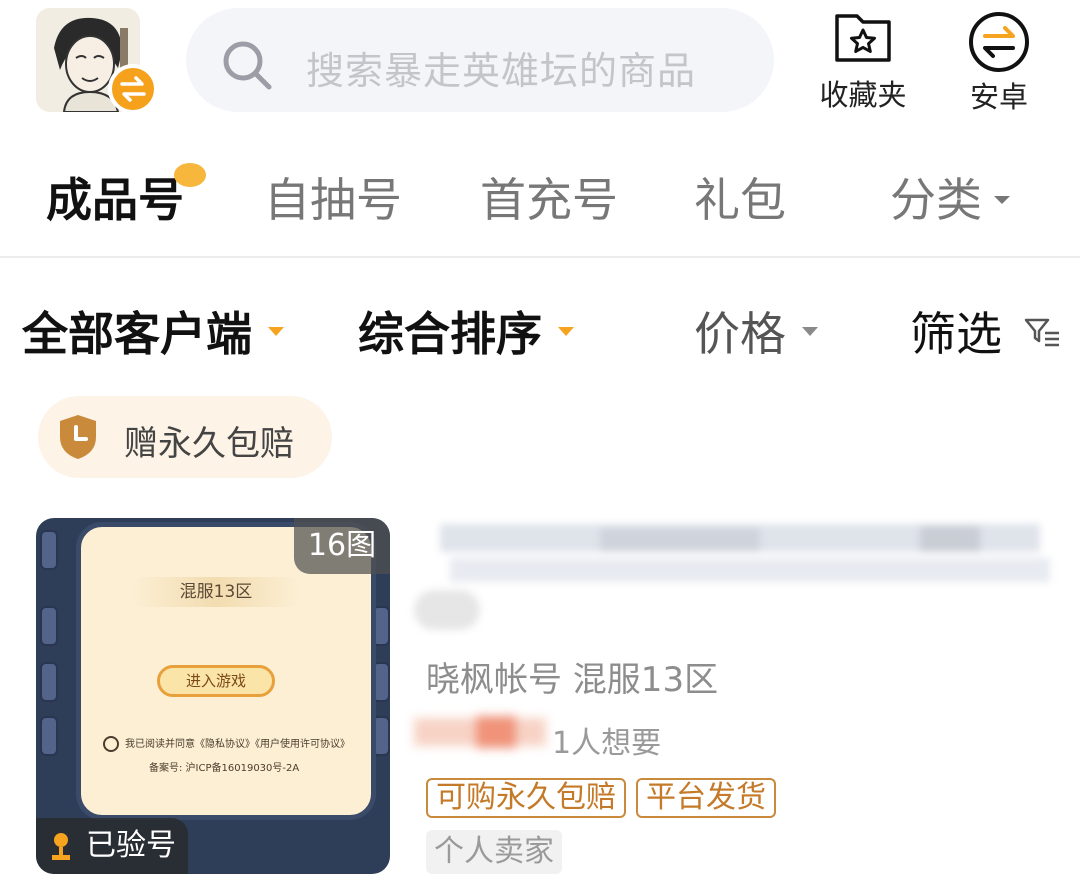 This screenshot has width=1080, height=893. I want to click on tab-first-topup-account: 首充号, so click(549, 197).